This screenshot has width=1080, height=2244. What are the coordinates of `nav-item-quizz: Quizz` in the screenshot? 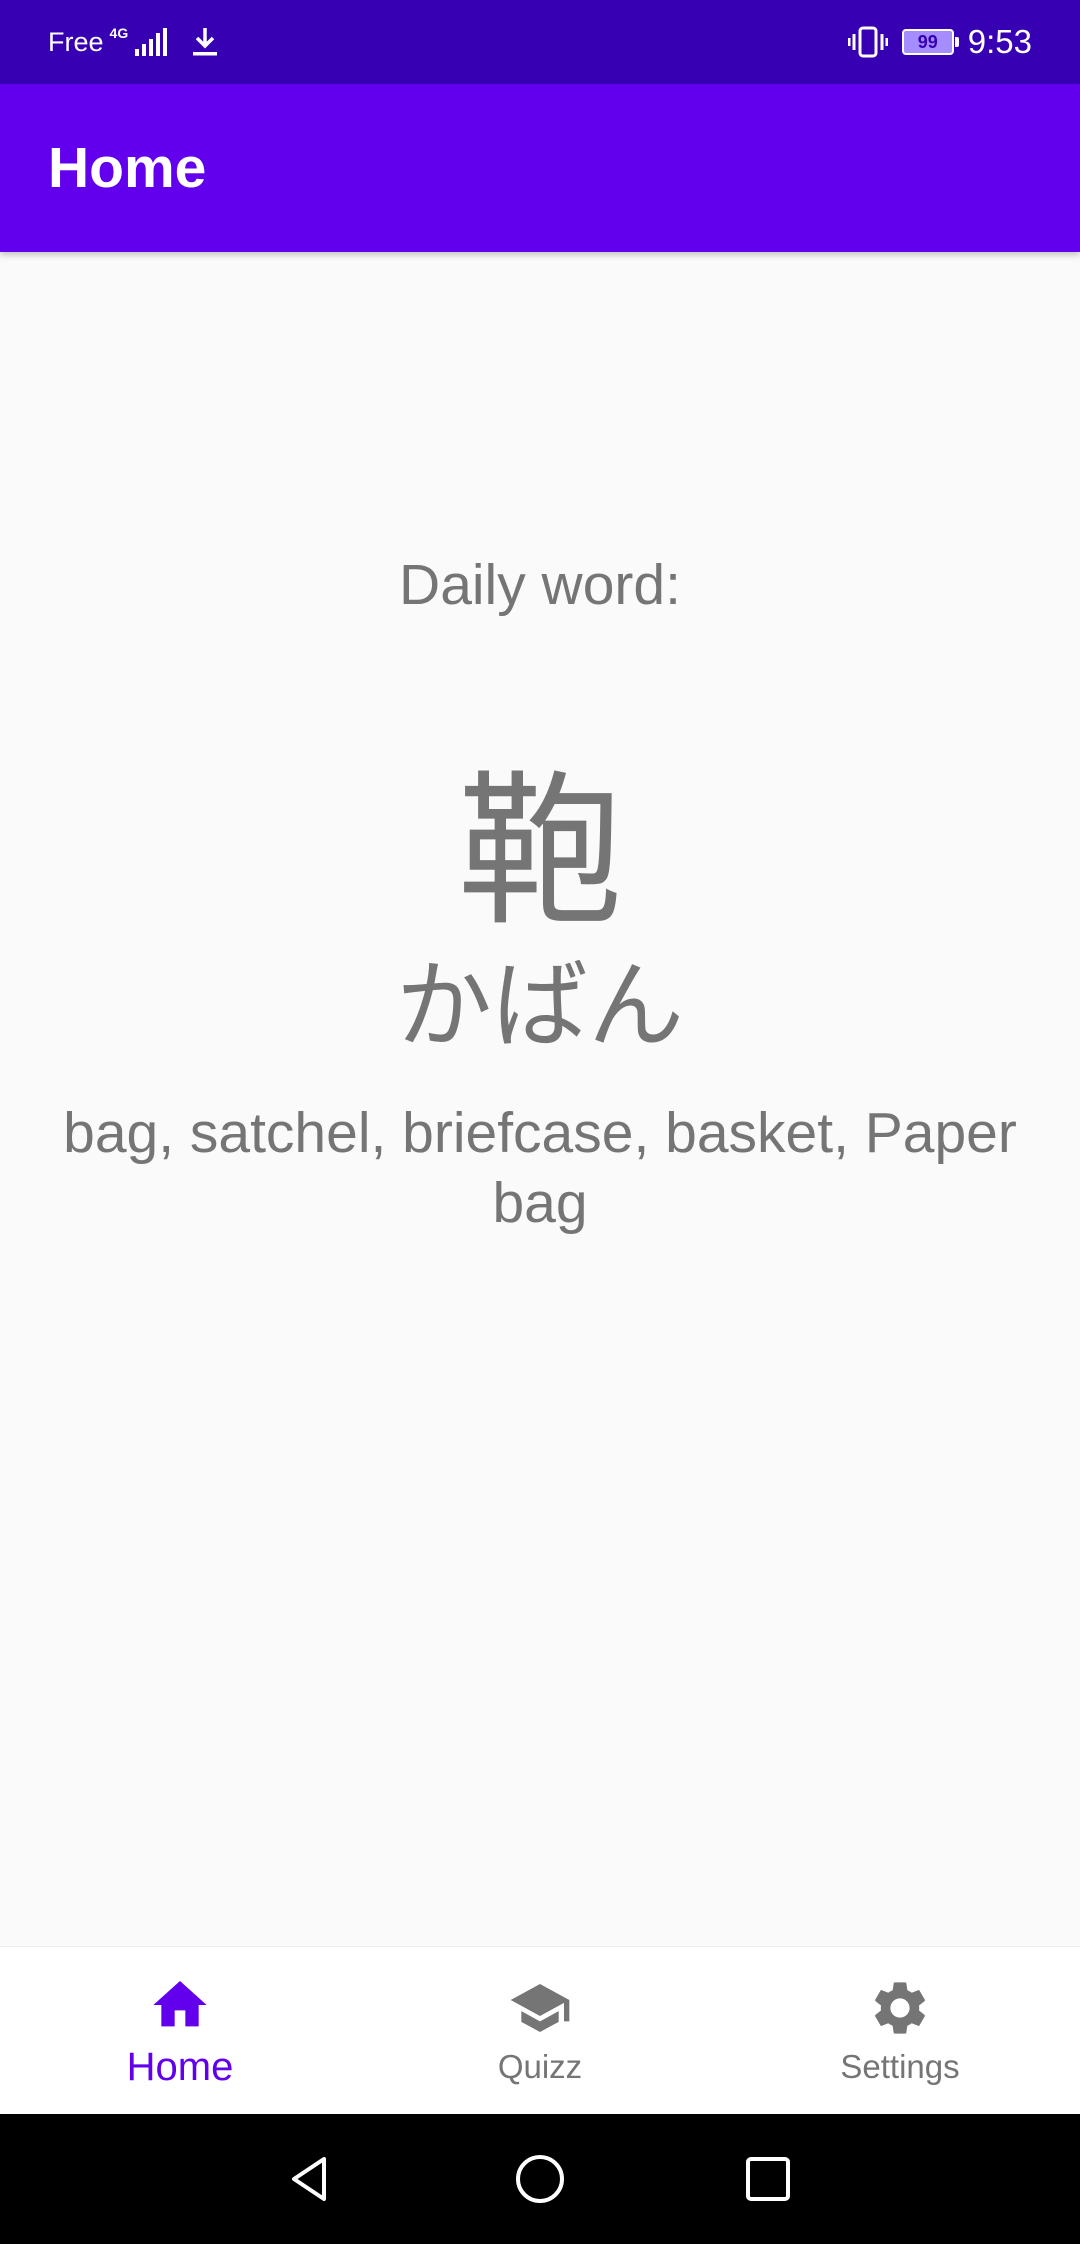 It's located at (540, 2031).